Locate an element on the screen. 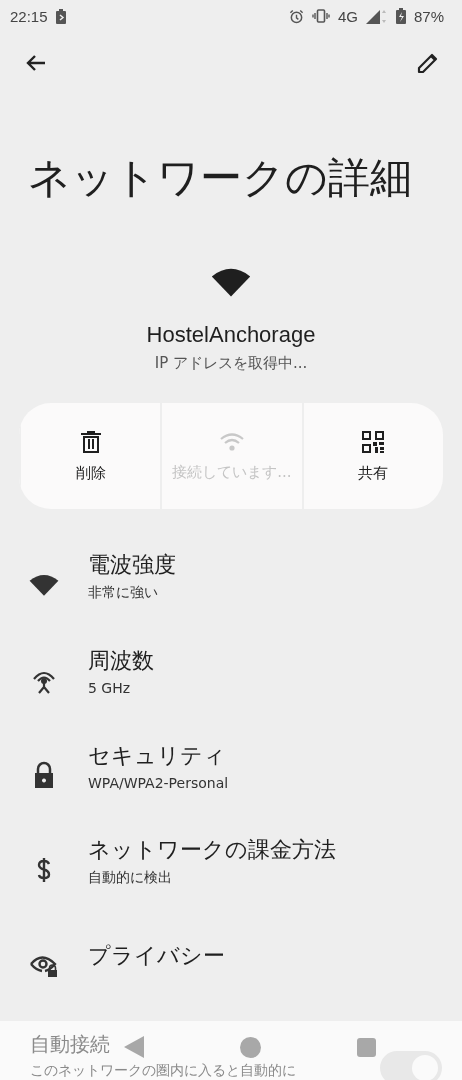  triangle-back-icon is located at coordinates (134, 1047).